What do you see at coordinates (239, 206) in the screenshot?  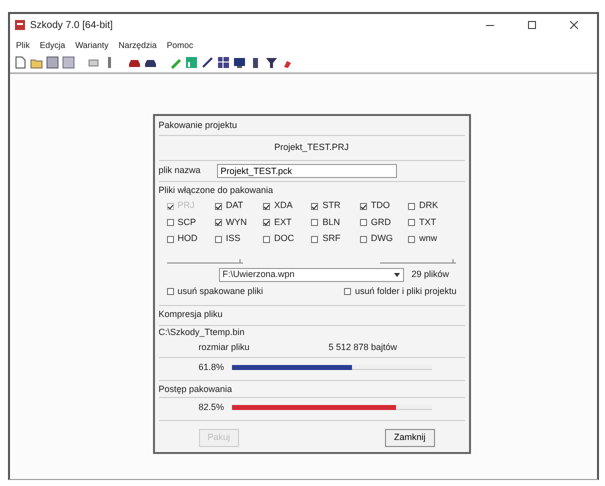 I see `file-type-checkbox: DAT` at bounding box center [239, 206].